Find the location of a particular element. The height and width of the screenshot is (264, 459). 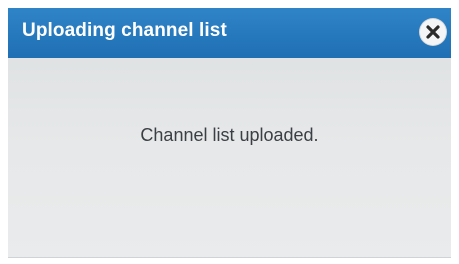

close-button is located at coordinates (433, 32).